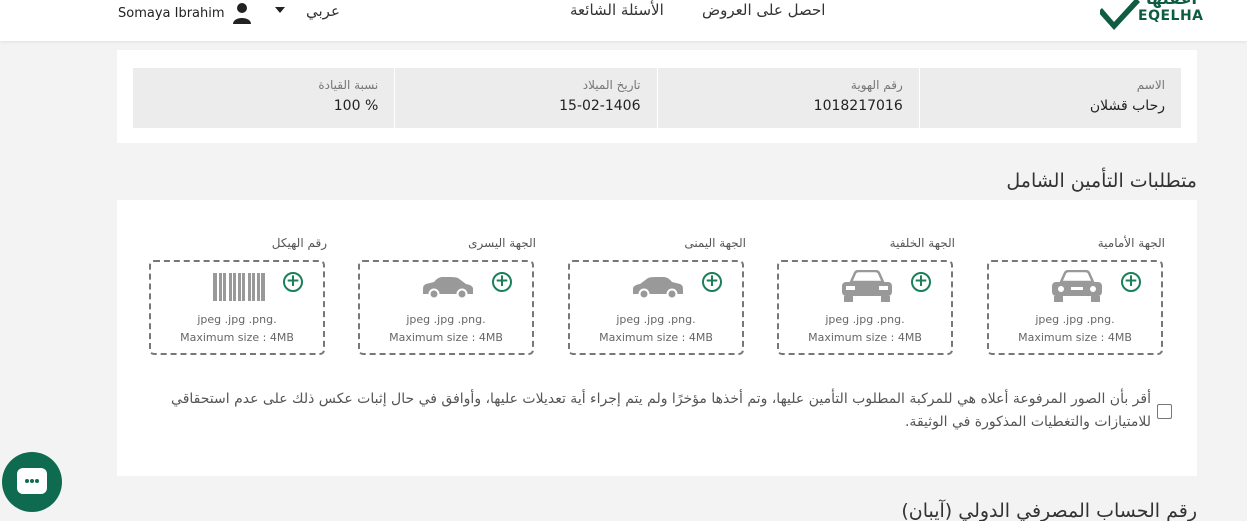  Describe the element at coordinates (502, 243) in the screenshot. I see `upload-label: الجهة اليسرى` at that location.